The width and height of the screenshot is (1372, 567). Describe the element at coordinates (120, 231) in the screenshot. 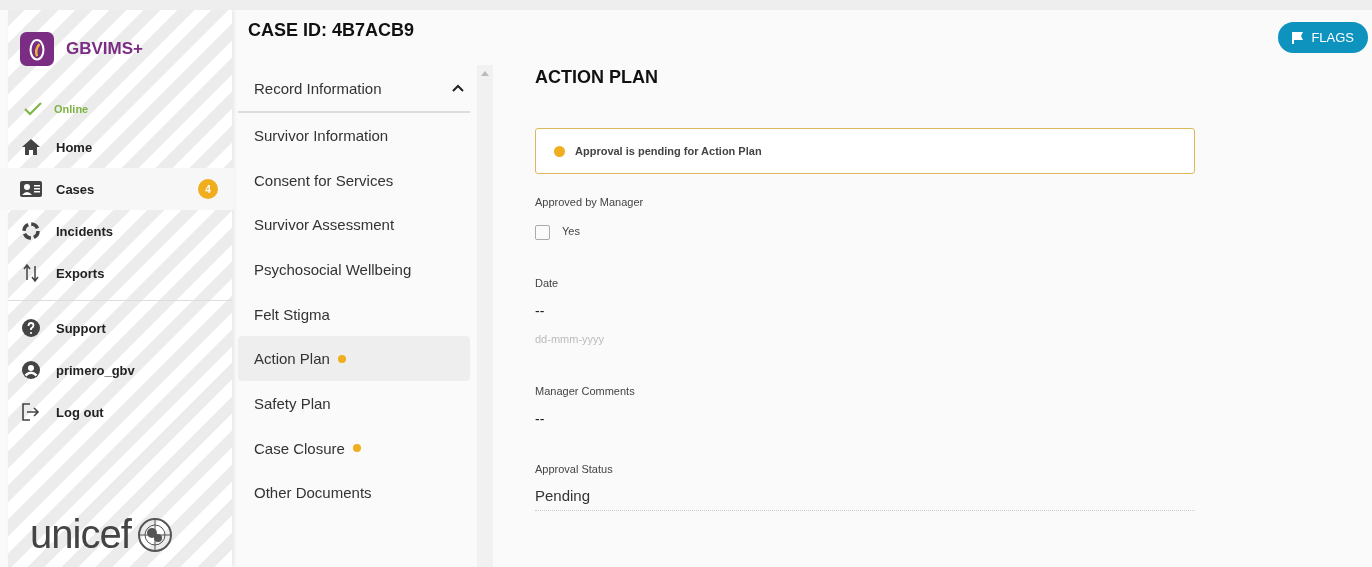

I see `sidebar-item: Incidents` at that location.